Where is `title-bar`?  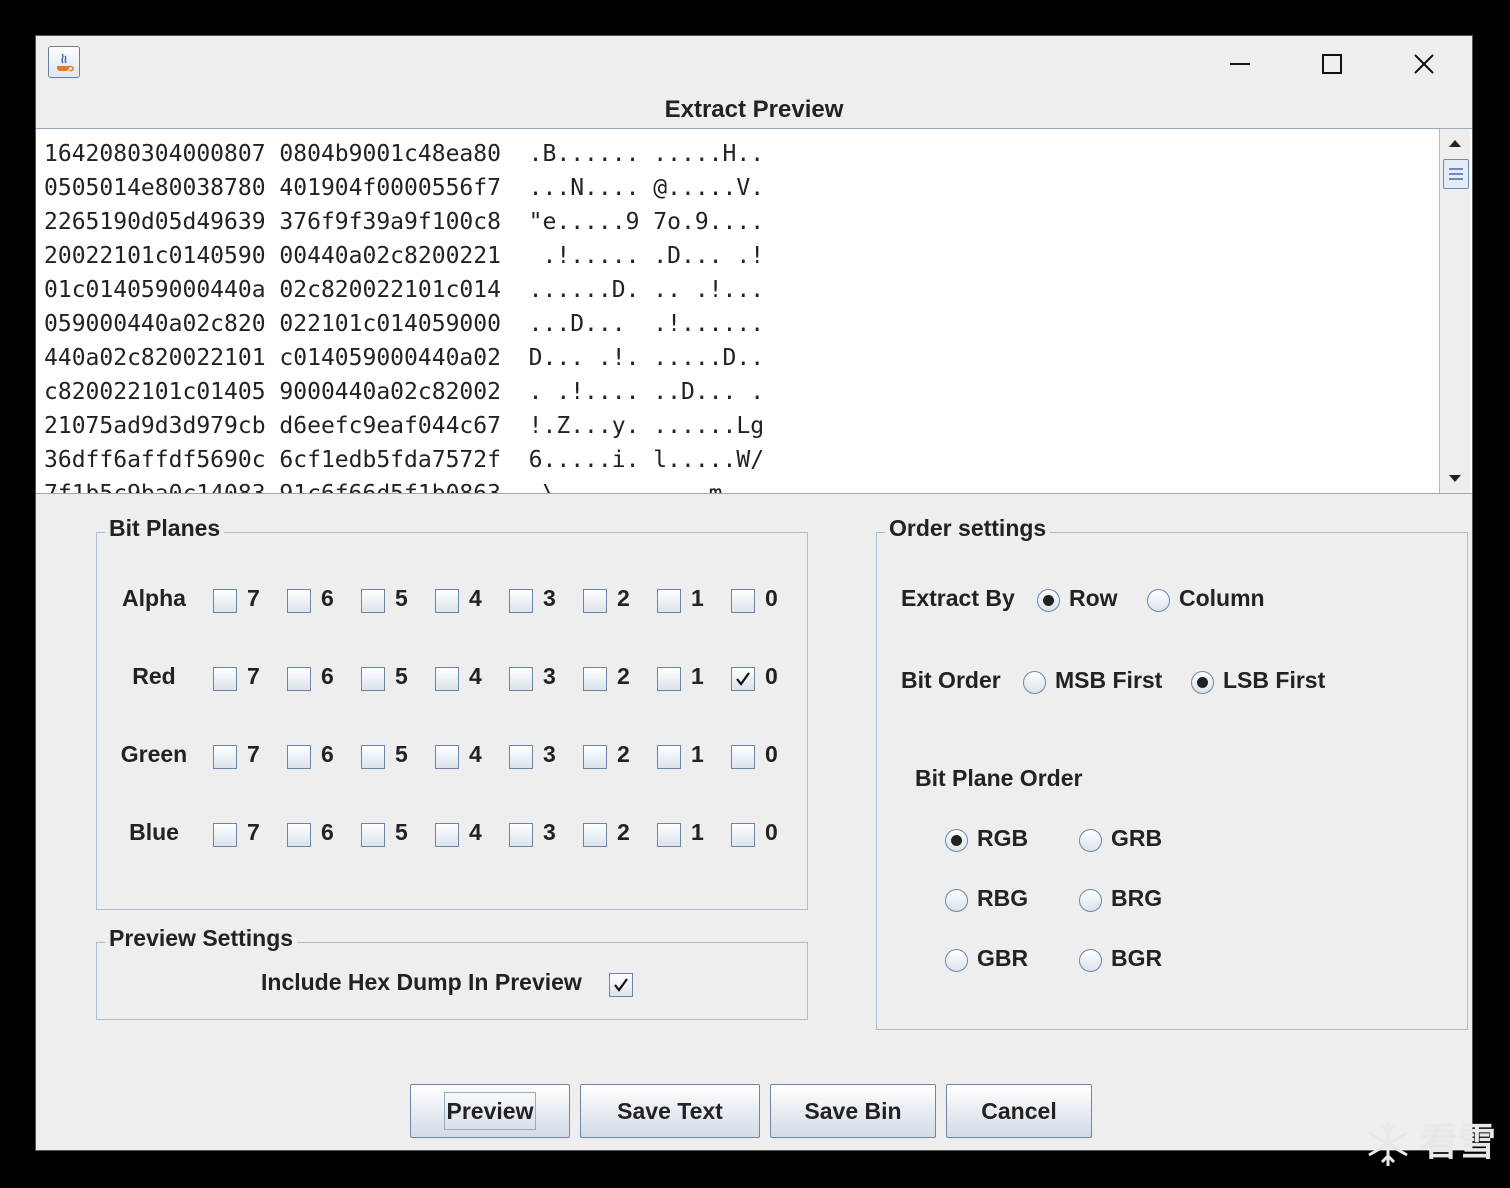 title-bar is located at coordinates (754, 64).